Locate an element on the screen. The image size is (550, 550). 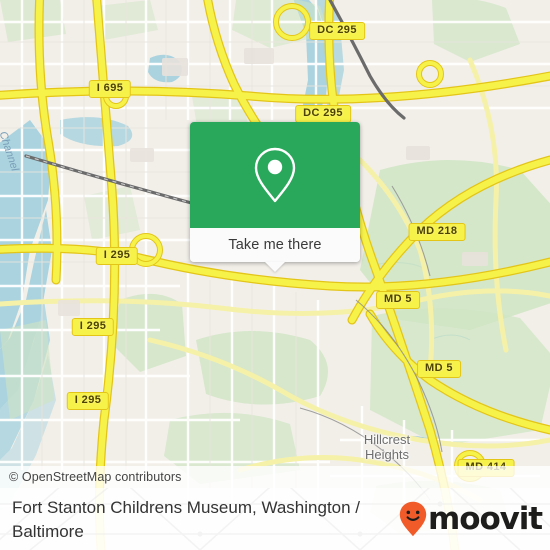
osm-attribution-text: © OpenStreetMap contributors is located at coordinates (91, 477).